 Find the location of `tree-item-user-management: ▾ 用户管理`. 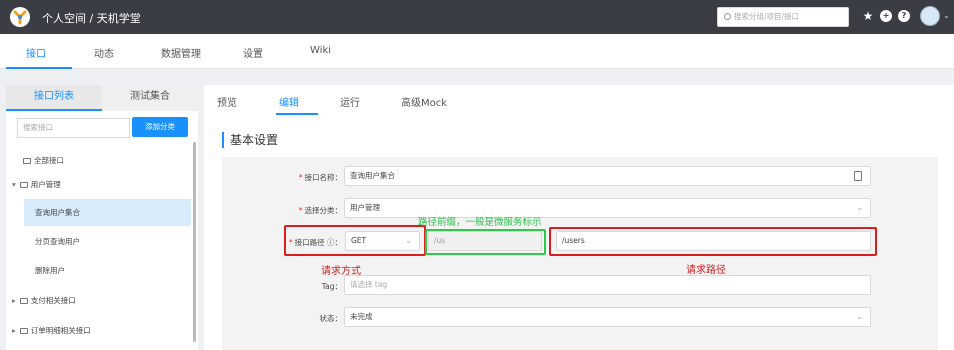

tree-item-user-management: ▾ 用户管理 is located at coordinates (36, 184).